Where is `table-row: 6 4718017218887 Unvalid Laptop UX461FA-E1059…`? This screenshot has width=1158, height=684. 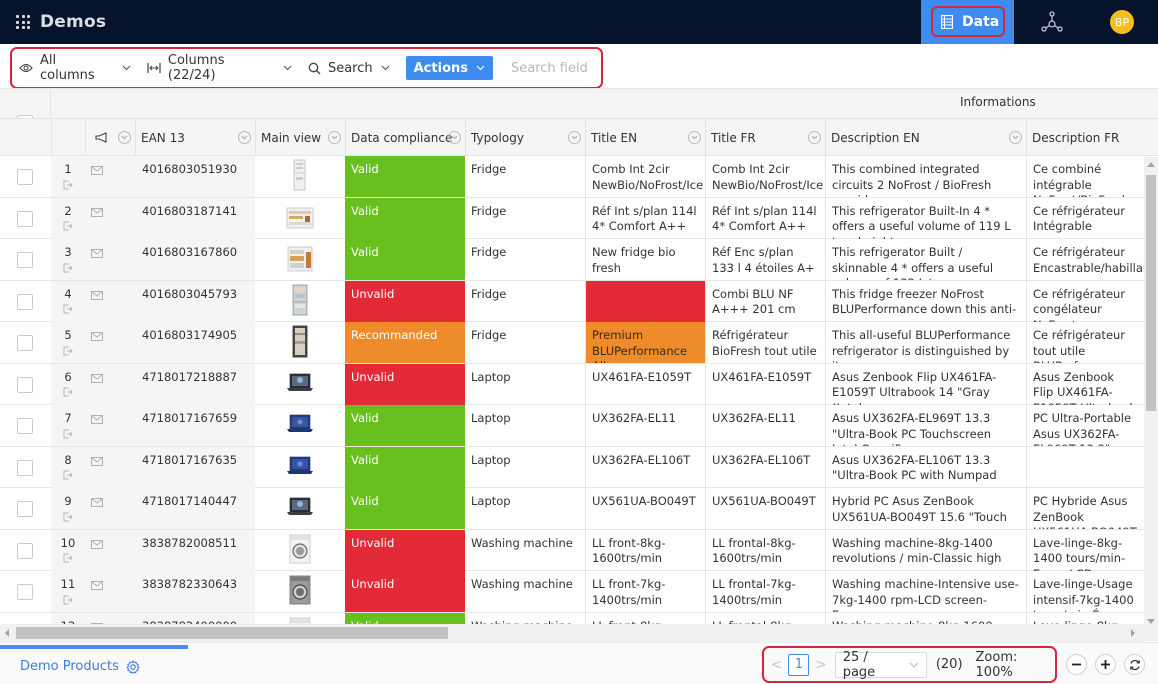 table-row: 6 4718017218887 Unvalid Laptop UX461FA-E1059… is located at coordinates (572, 384).